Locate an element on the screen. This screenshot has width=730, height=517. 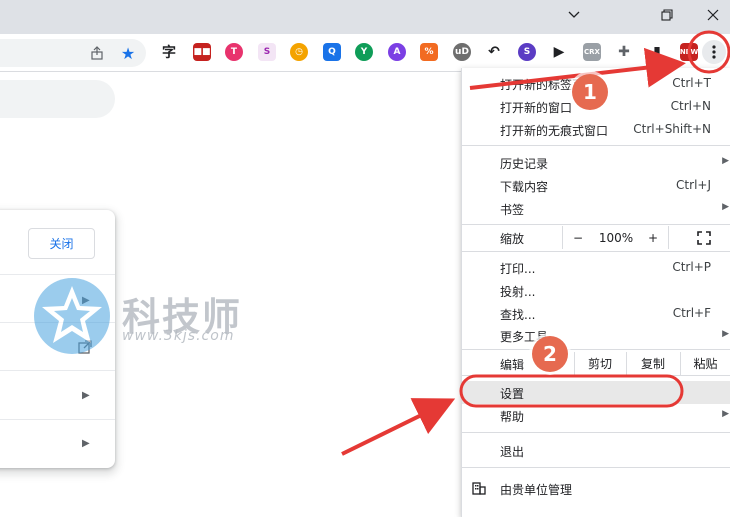
title-bar is located at coordinates (365, 17).